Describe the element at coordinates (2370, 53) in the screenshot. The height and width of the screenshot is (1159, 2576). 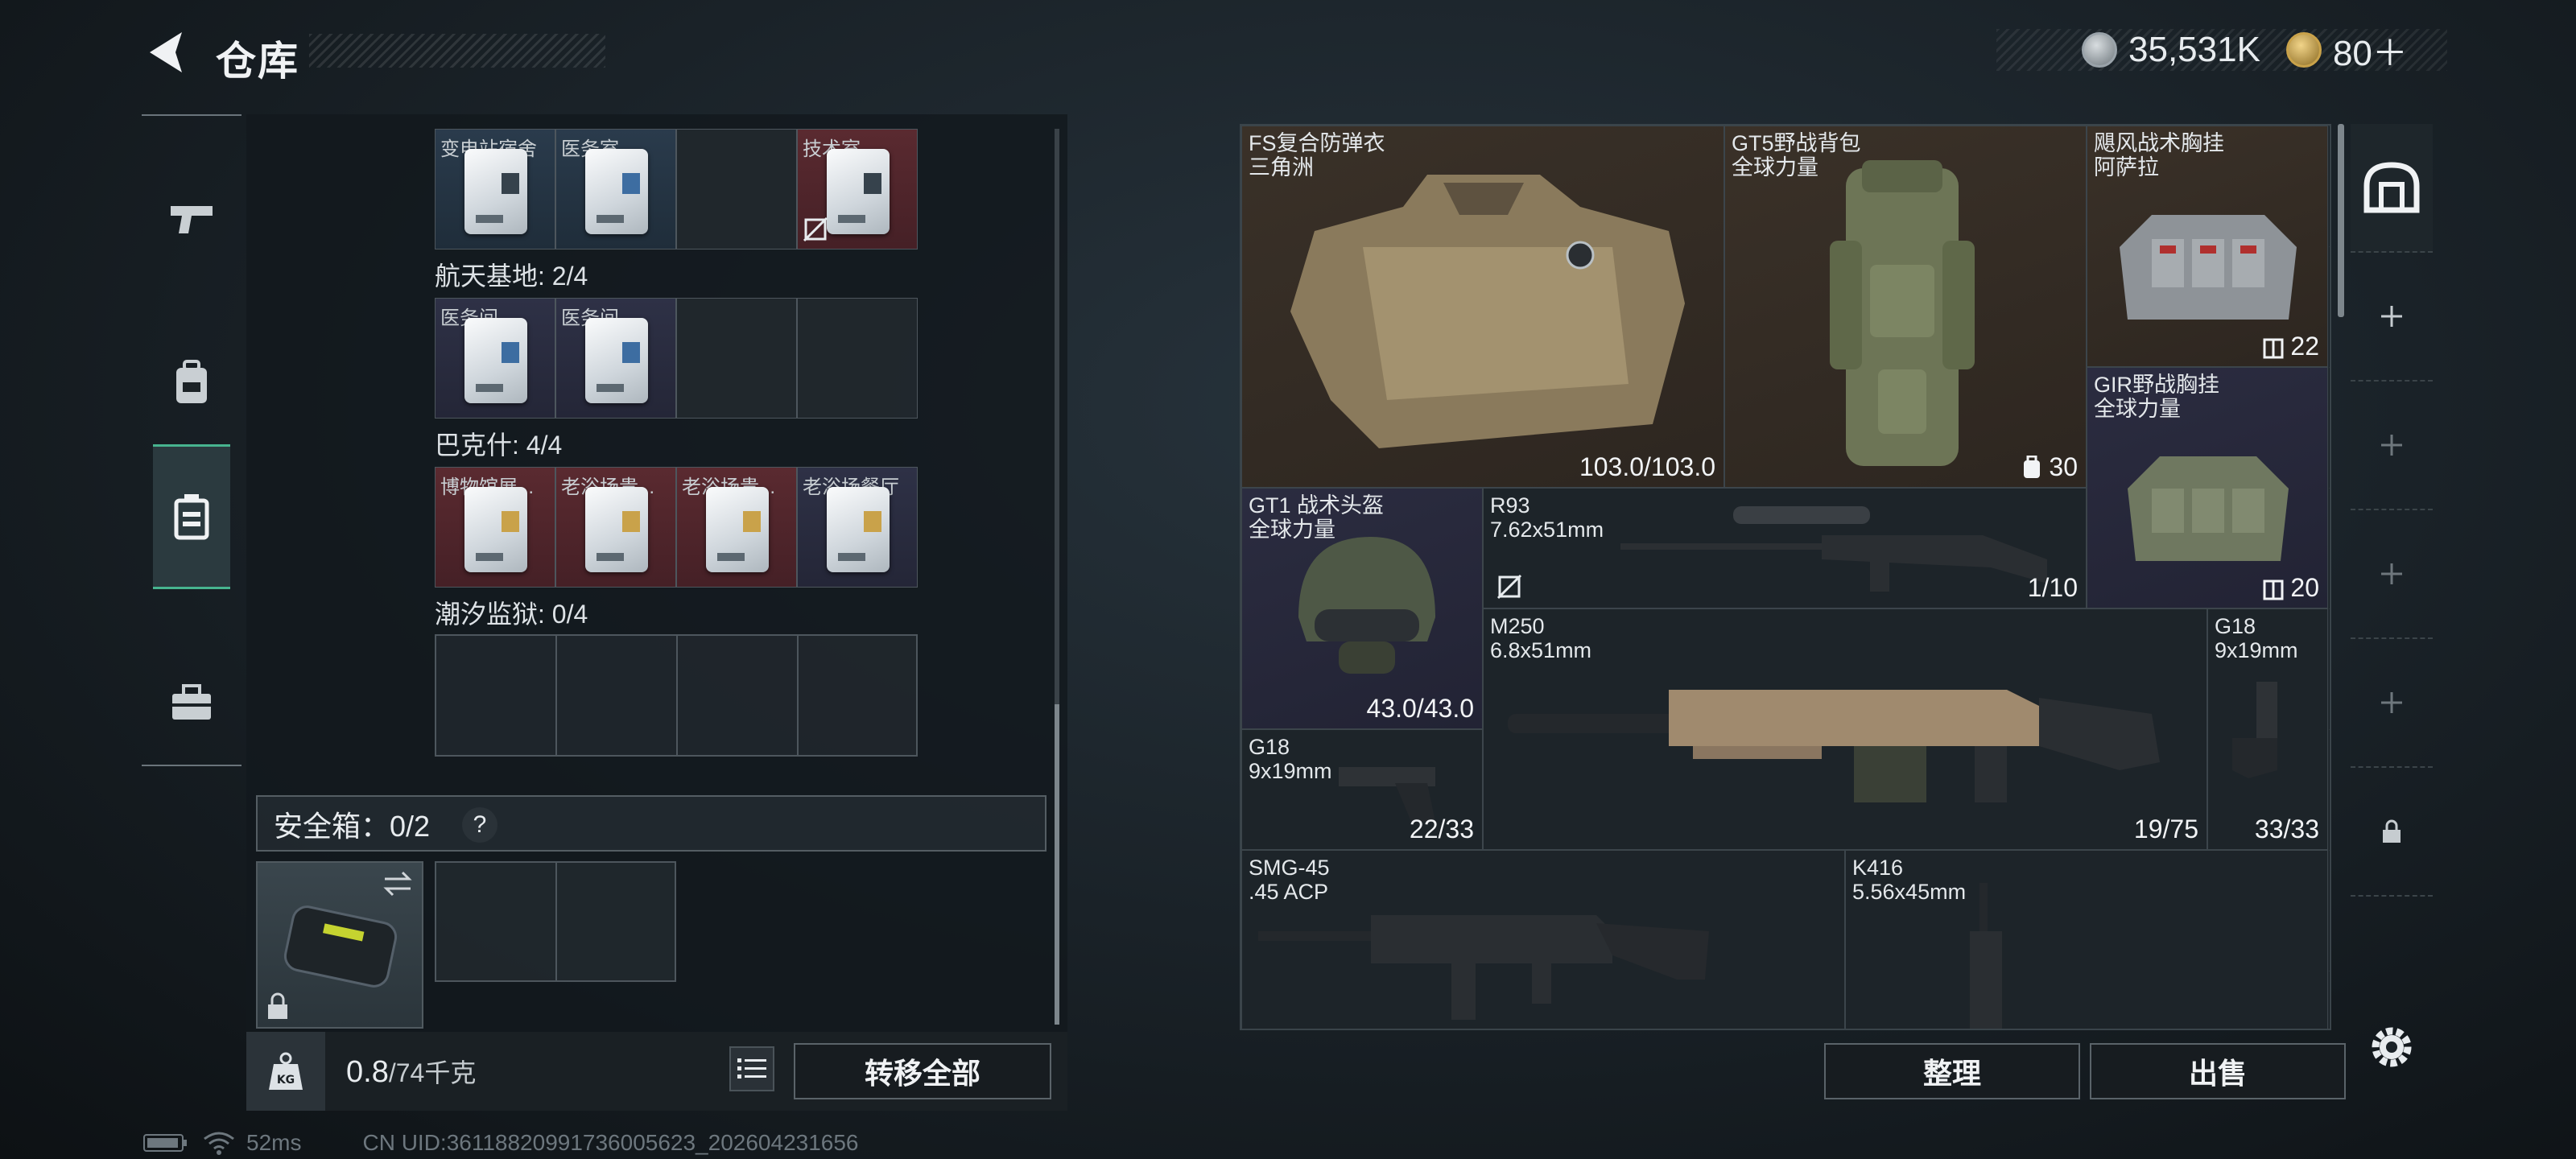
I see `gold-currency-value: 80＋` at that location.